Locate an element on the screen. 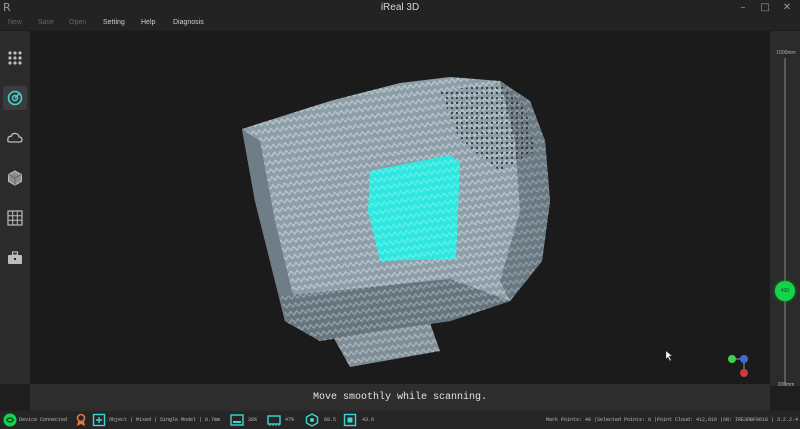  menu-diagnosis: Diagnosis is located at coordinates (188, 23).